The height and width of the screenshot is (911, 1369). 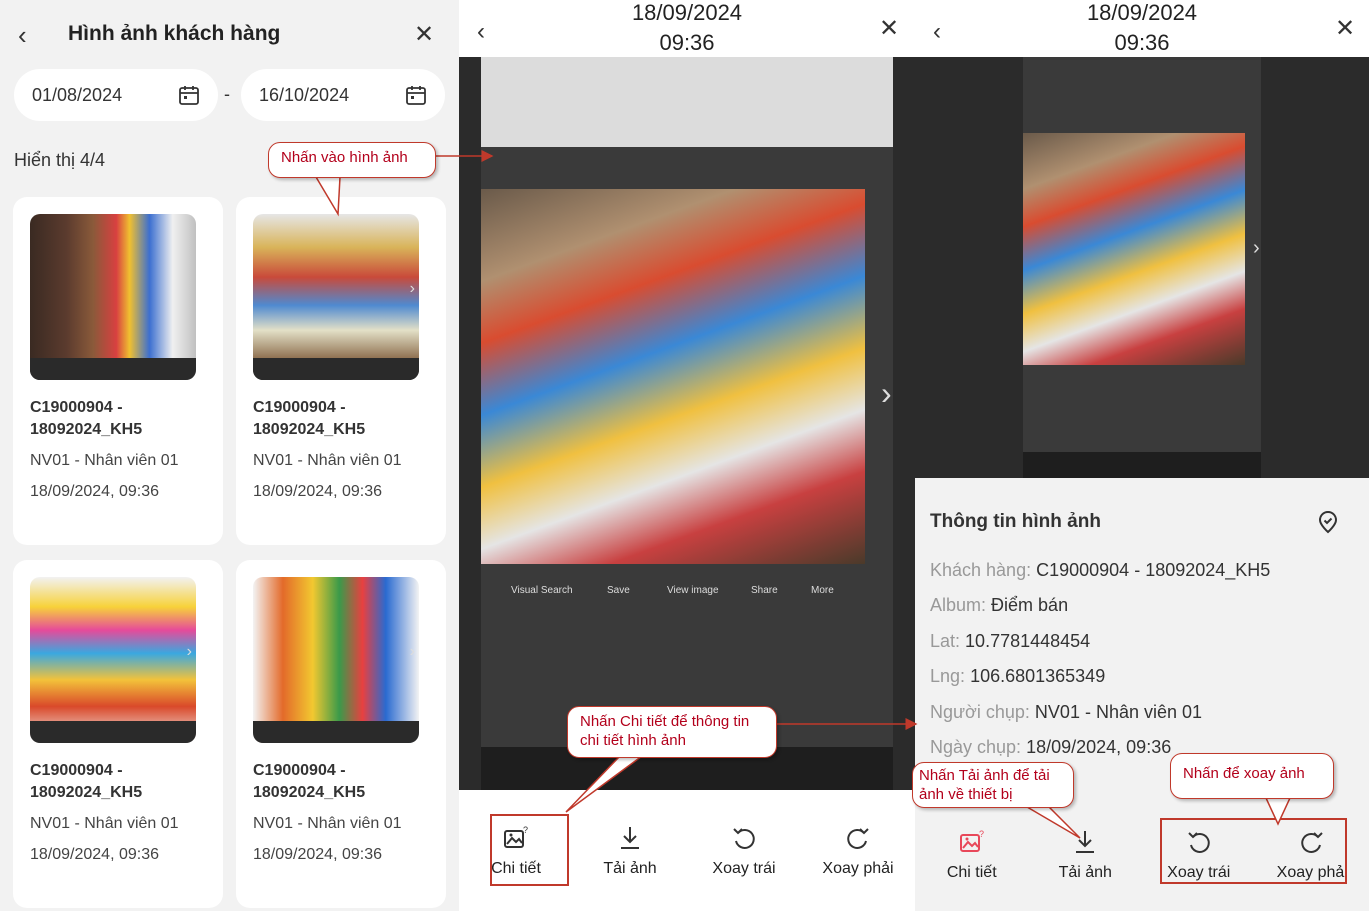 I want to click on info-album-value: Điểm bán, so click(x=1030, y=605).